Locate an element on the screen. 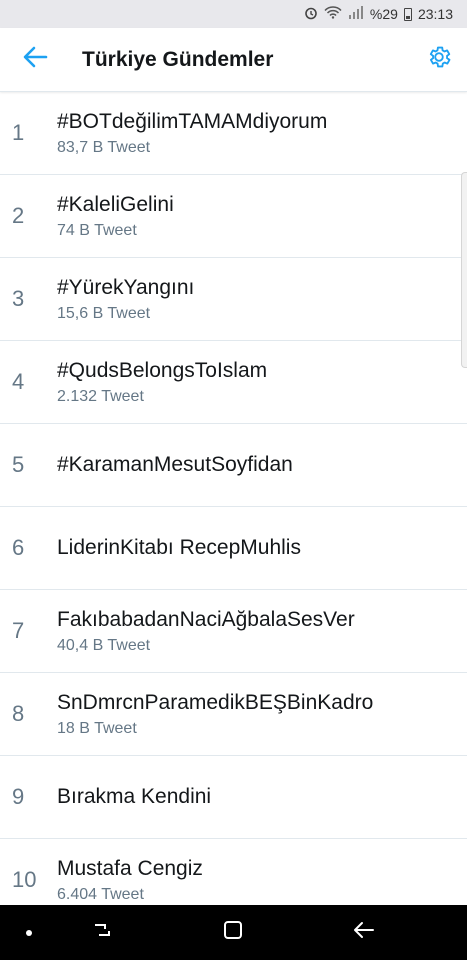 This screenshot has height=960, width=467. trend-item: 5 #KaramanMesutSoyfidan is located at coordinates (233, 465).